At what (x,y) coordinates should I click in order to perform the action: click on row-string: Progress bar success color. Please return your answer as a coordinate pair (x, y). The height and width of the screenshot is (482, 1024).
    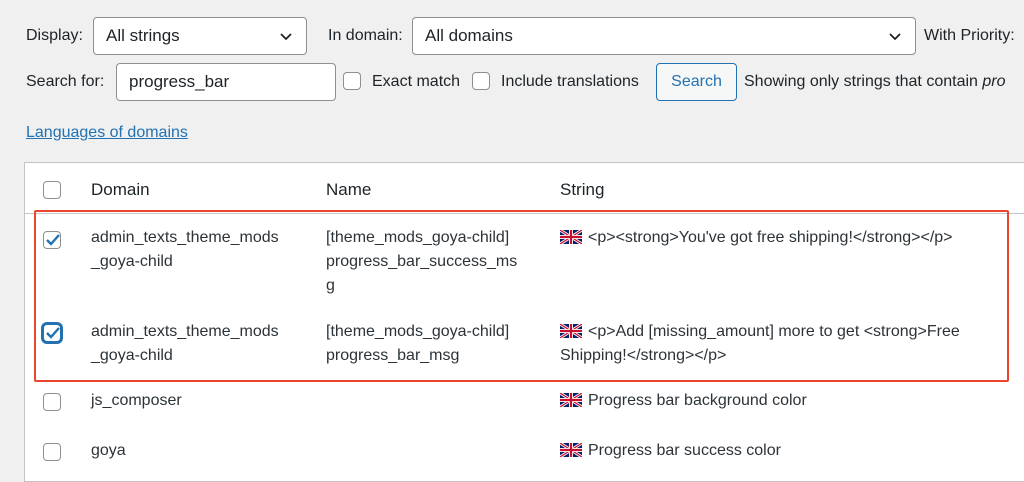
    Looking at the image, I should click on (670, 451).